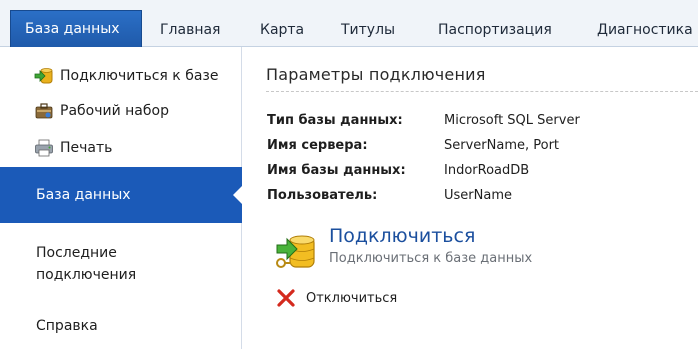 The height and width of the screenshot is (349, 698). What do you see at coordinates (423, 120) in the screenshot?
I see `param-row-db-type: Тип базы данных: Microsoft SQL Server` at bounding box center [423, 120].